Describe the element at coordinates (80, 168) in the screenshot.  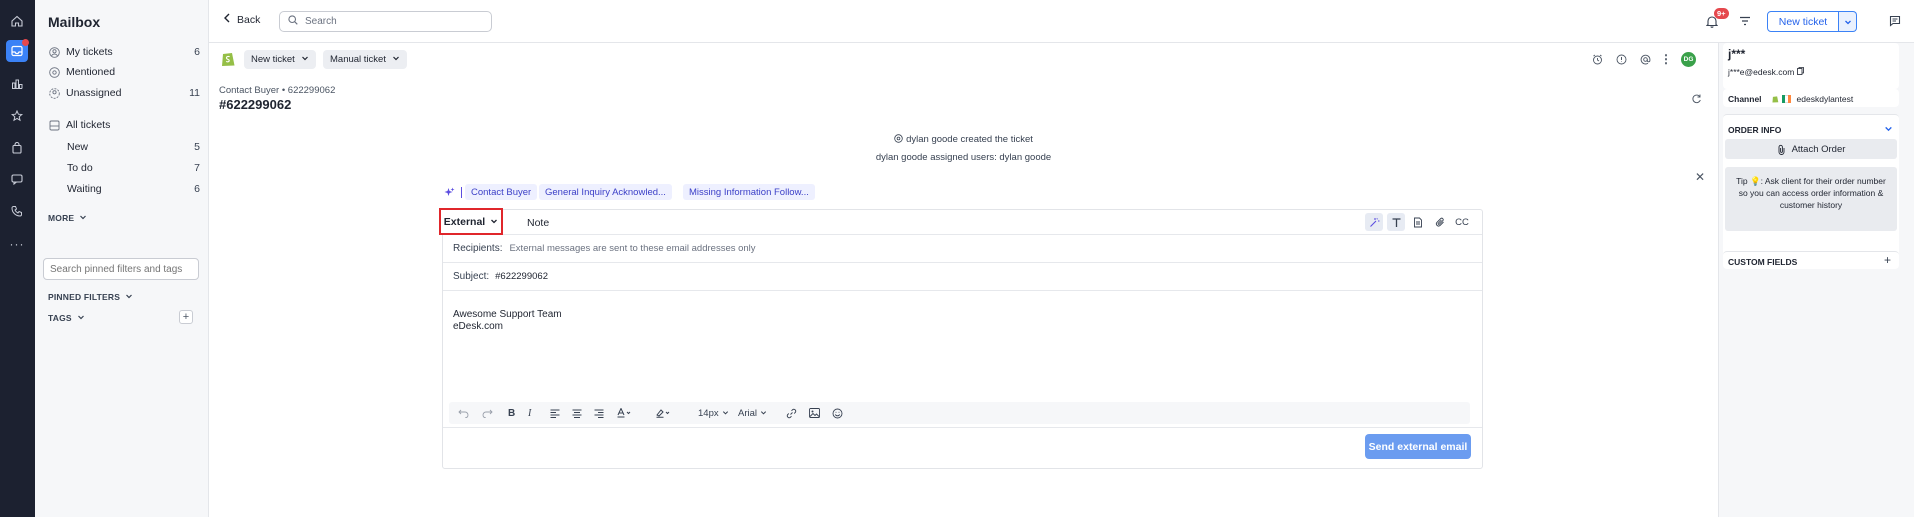
I see `sidebar-item-label: To do` at that location.